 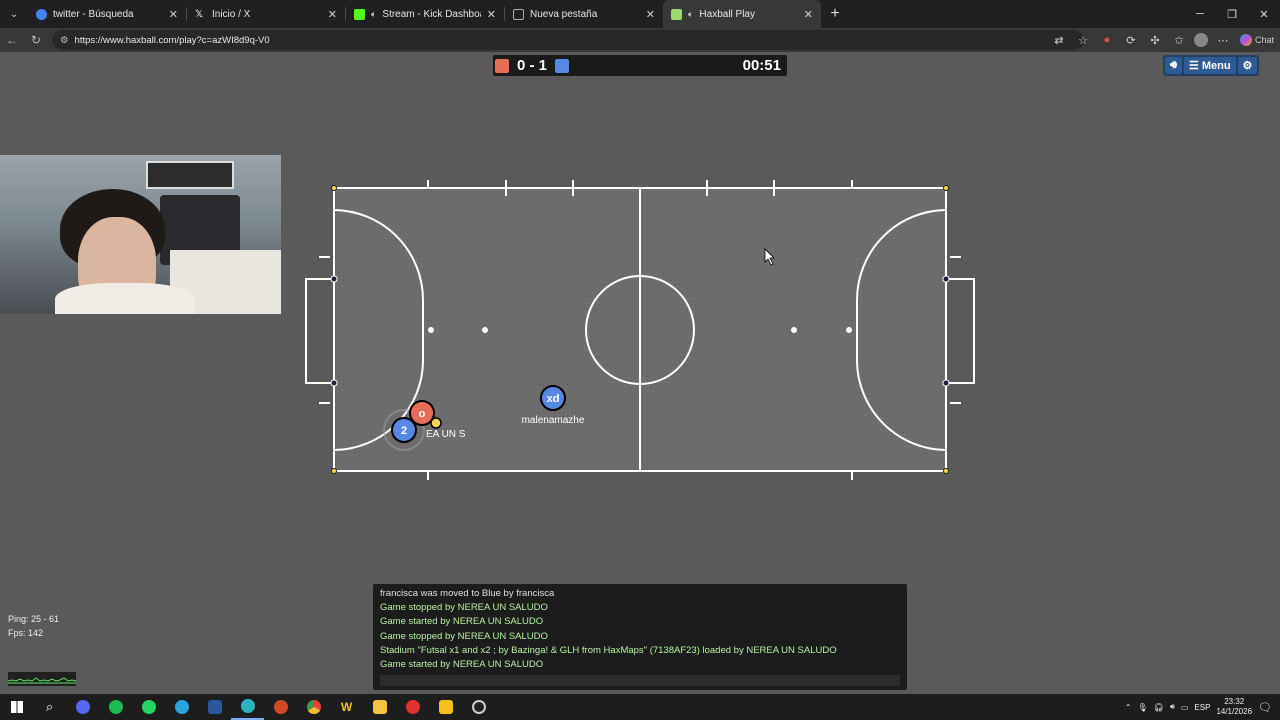 I want to click on speaker-icon: 🔈︎, so click(x=691, y=13).